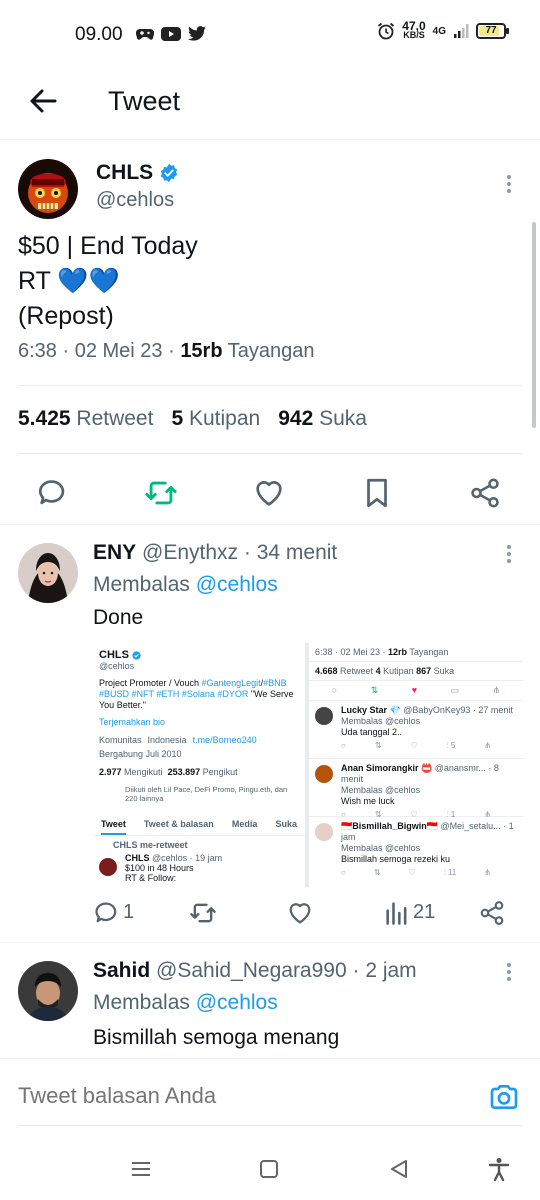 This screenshot has width=540, height=1200. What do you see at coordinates (233, 1096) in the screenshot?
I see `reply-input` at bounding box center [233, 1096].